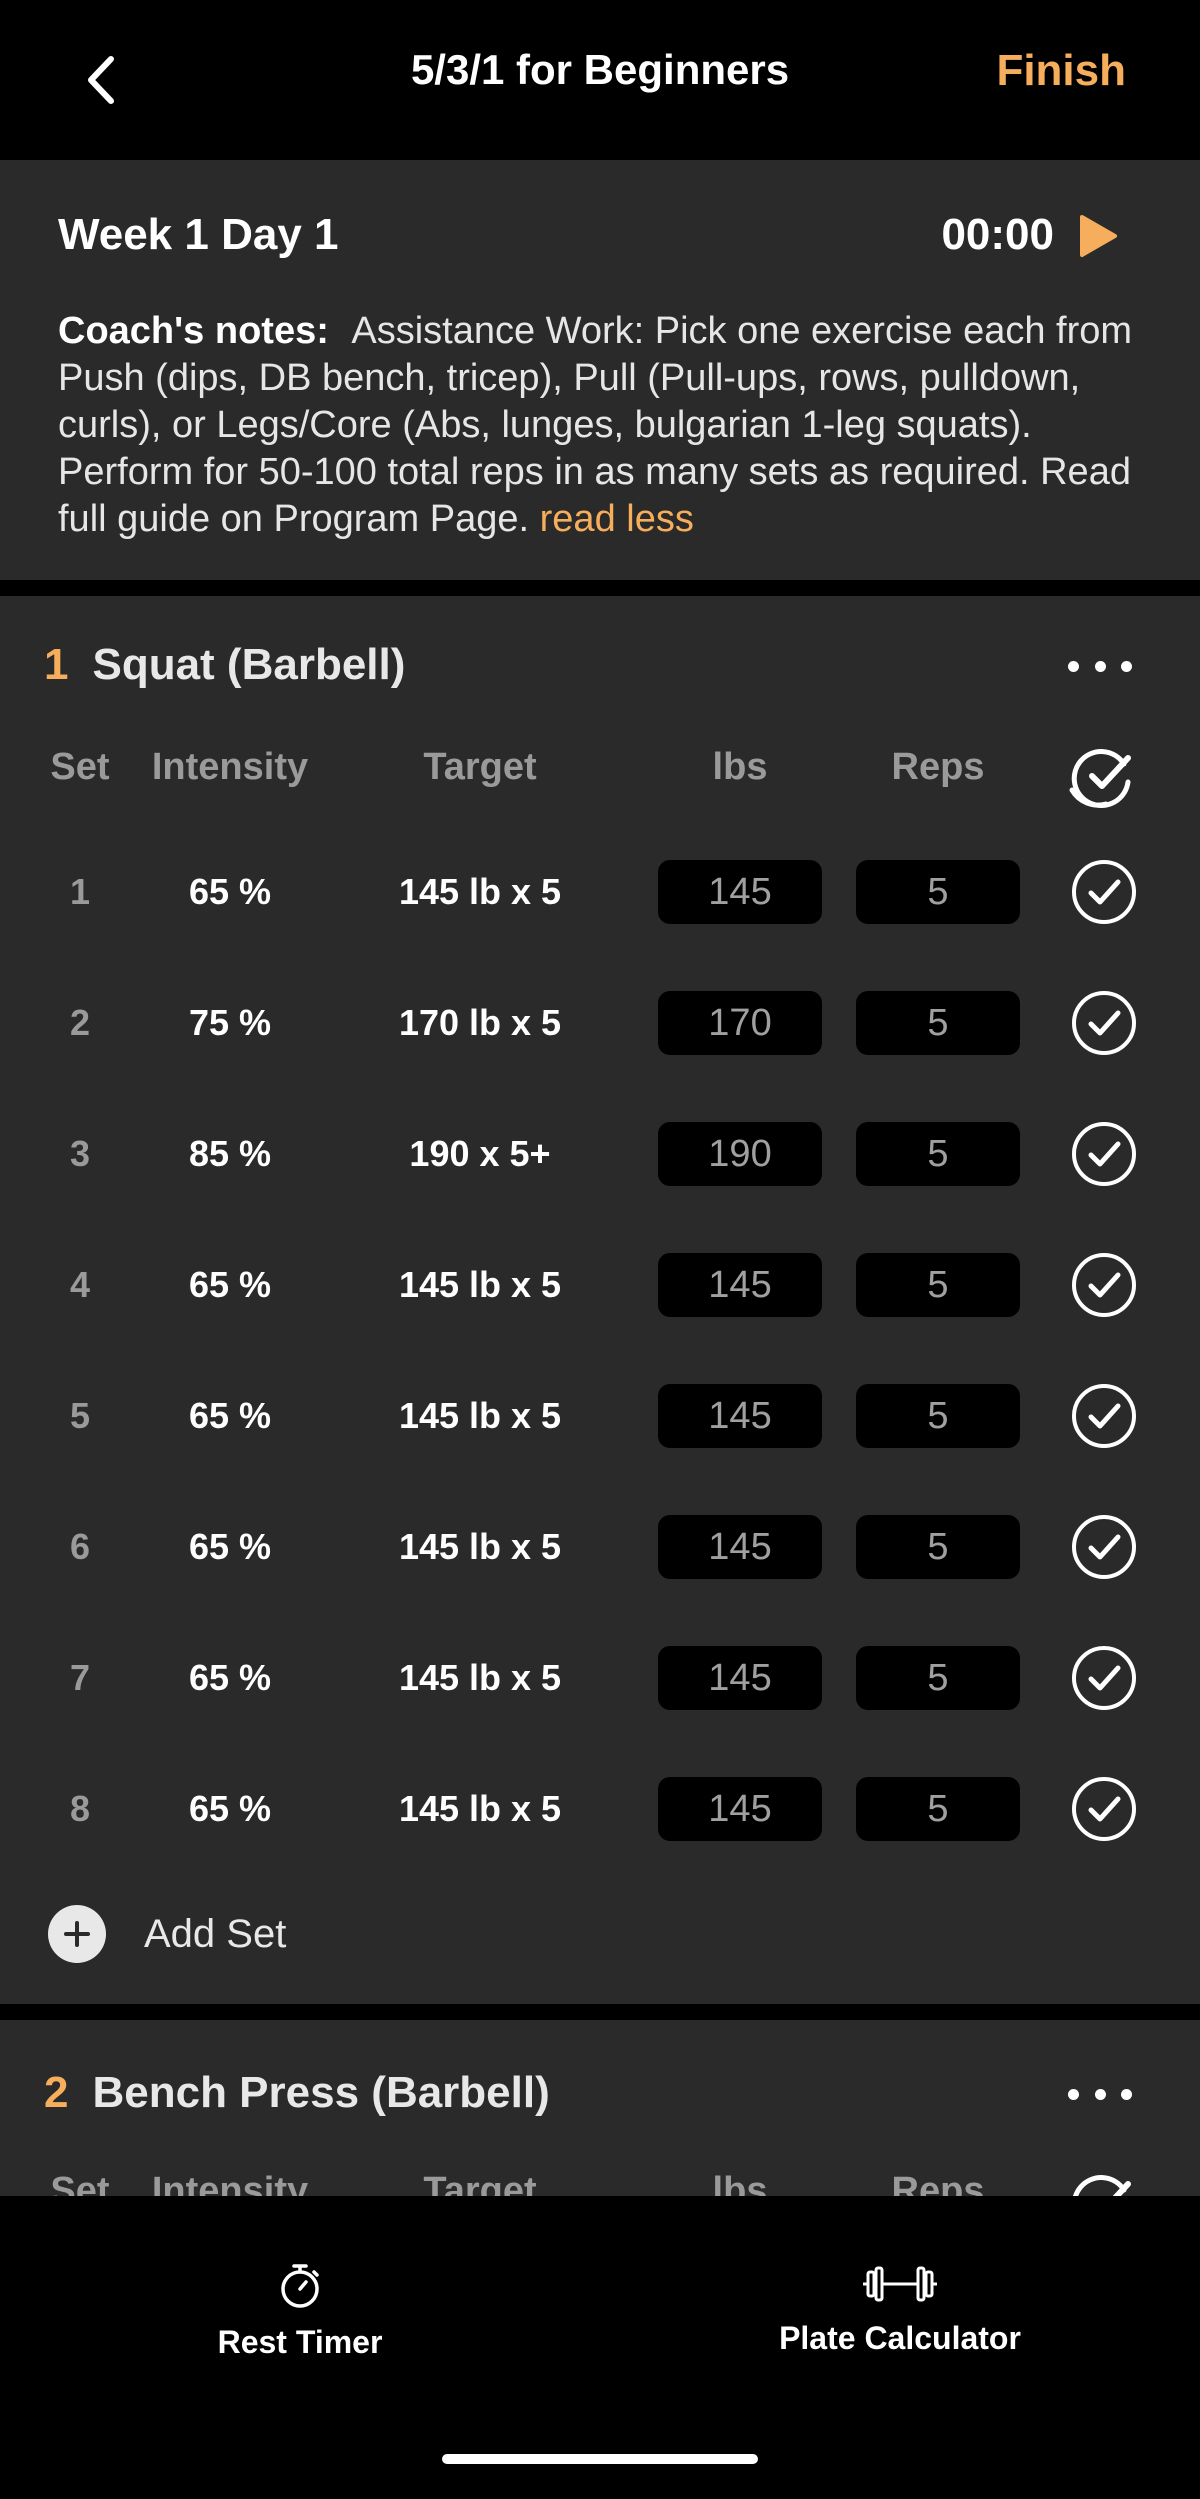 This screenshot has height=2499, width=1200. What do you see at coordinates (900, 2338) in the screenshot?
I see `plate-calculator-label: Plate Calculator` at bounding box center [900, 2338].